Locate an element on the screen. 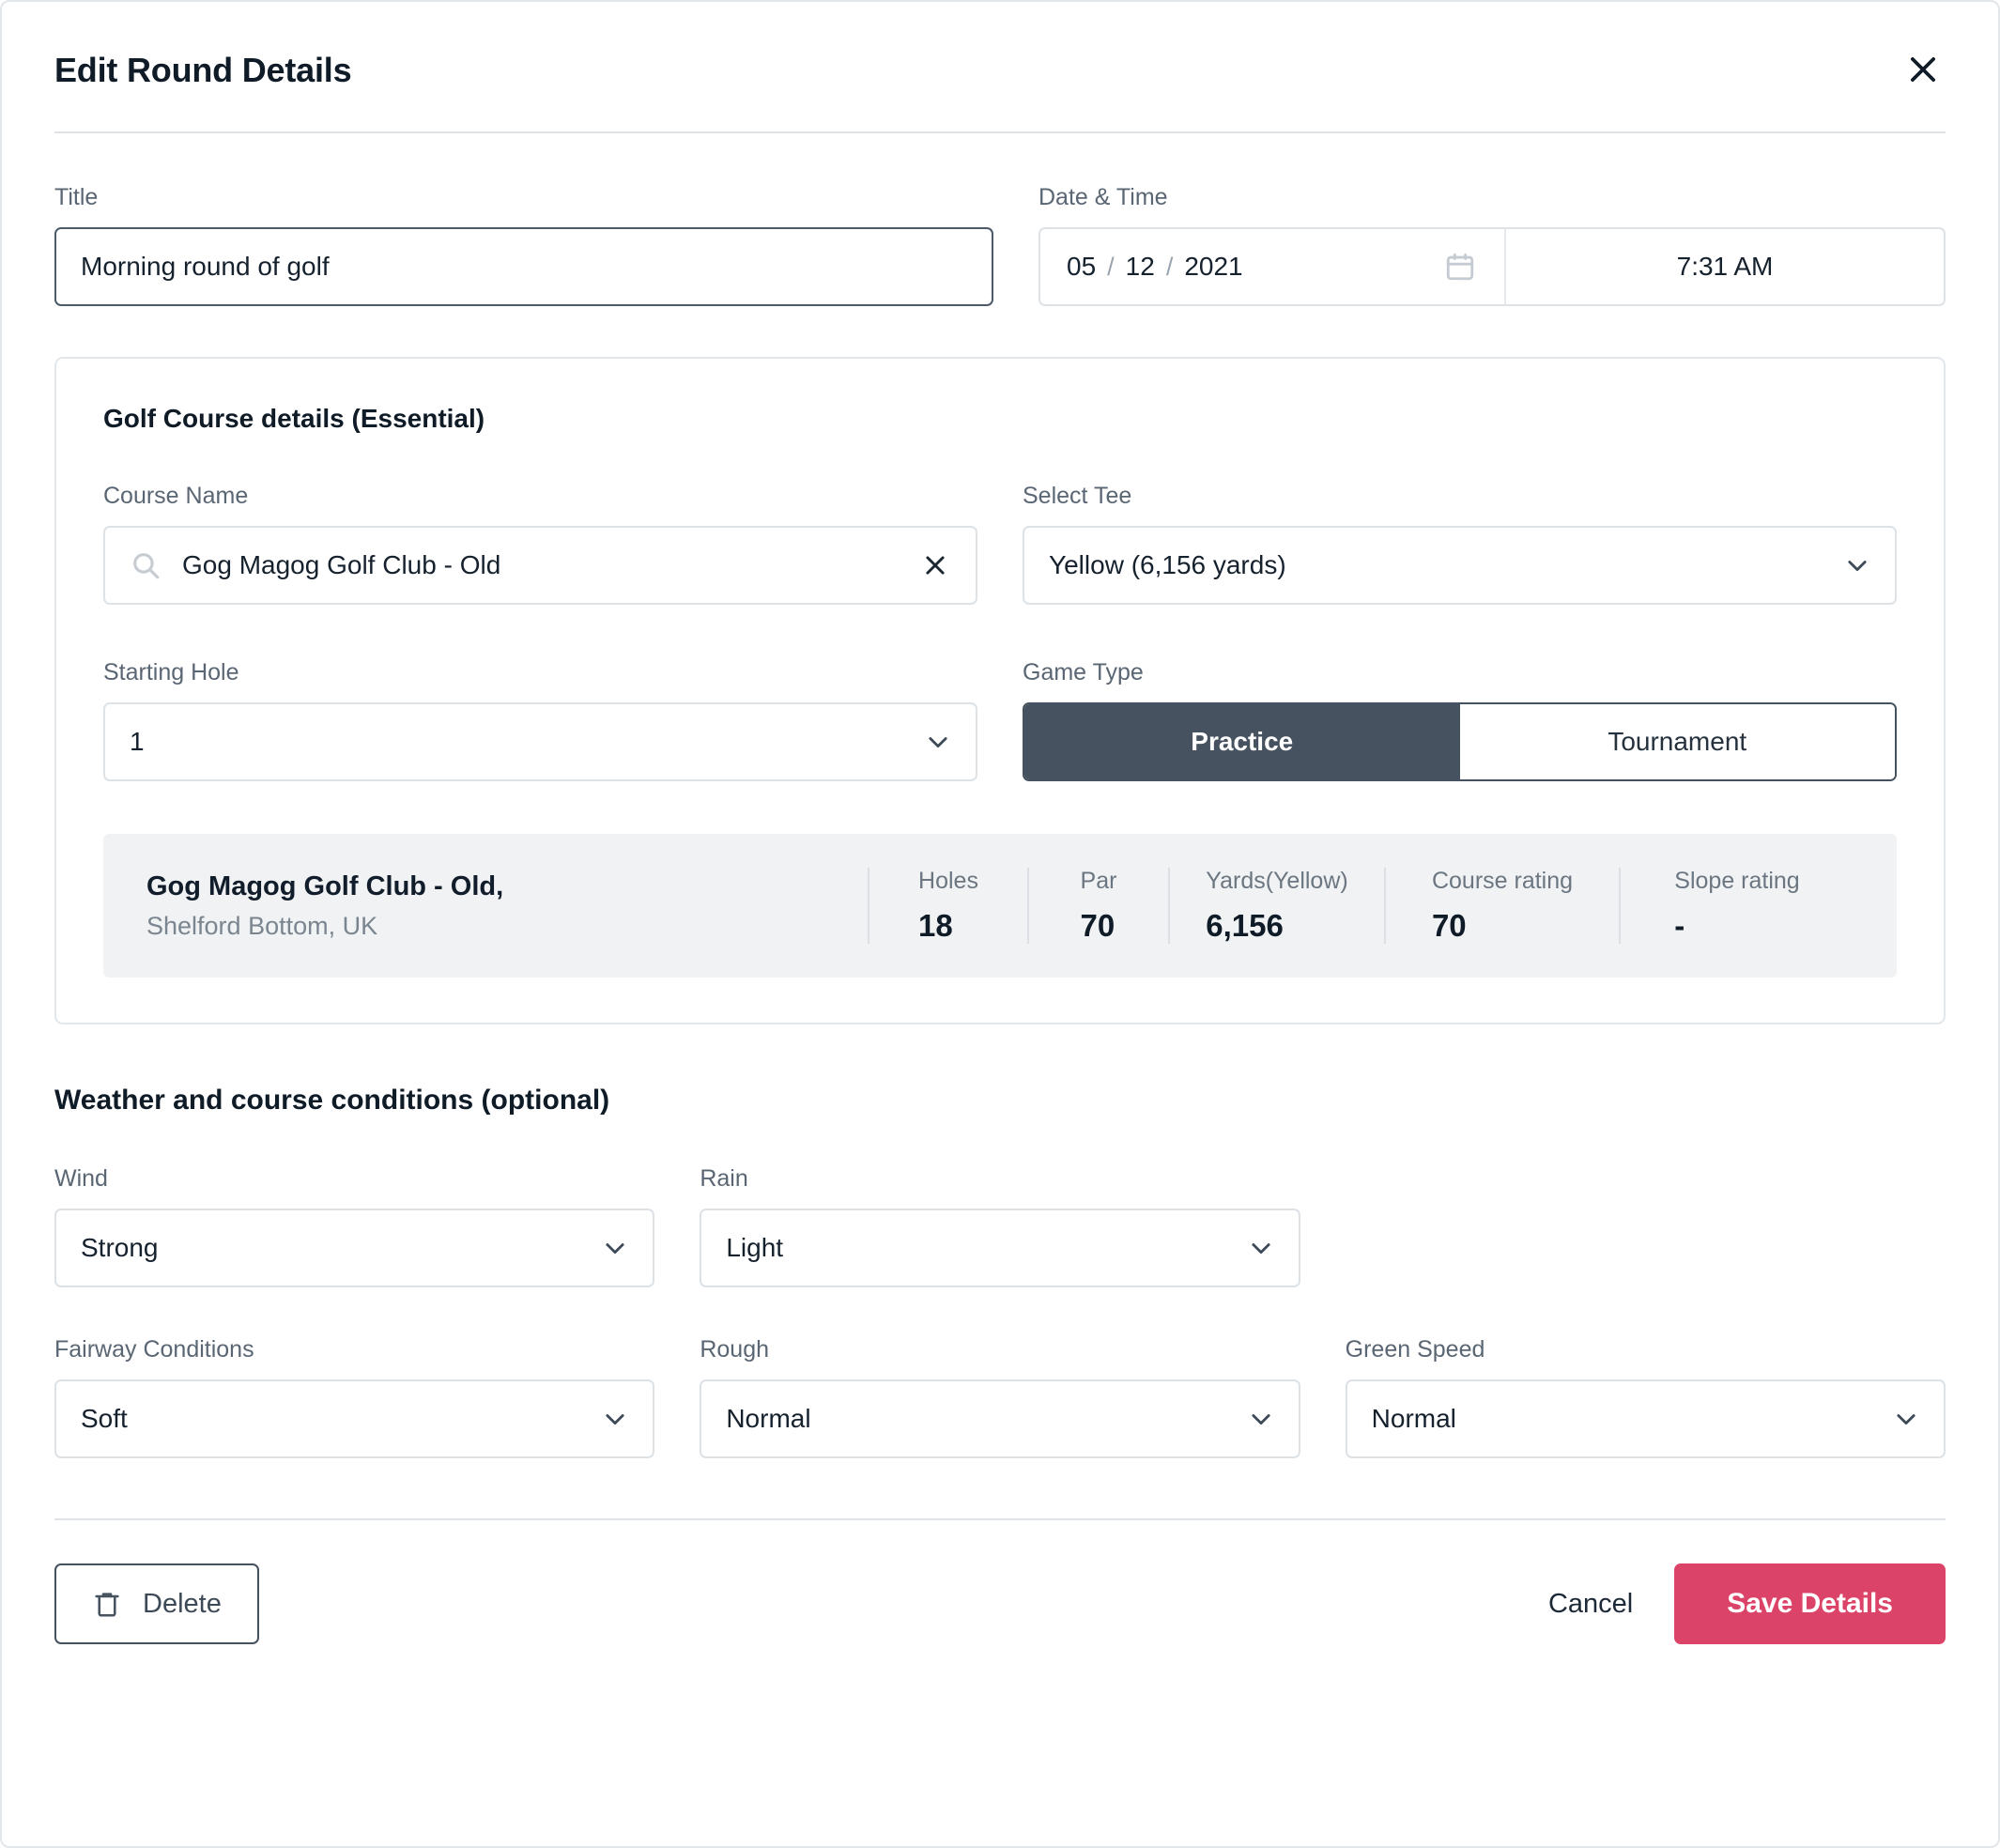 This screenshot has height=1848, width=2000. course-name-group: Course Name Gog Magog Golf Club - Old is located at coordinates (540, 544).